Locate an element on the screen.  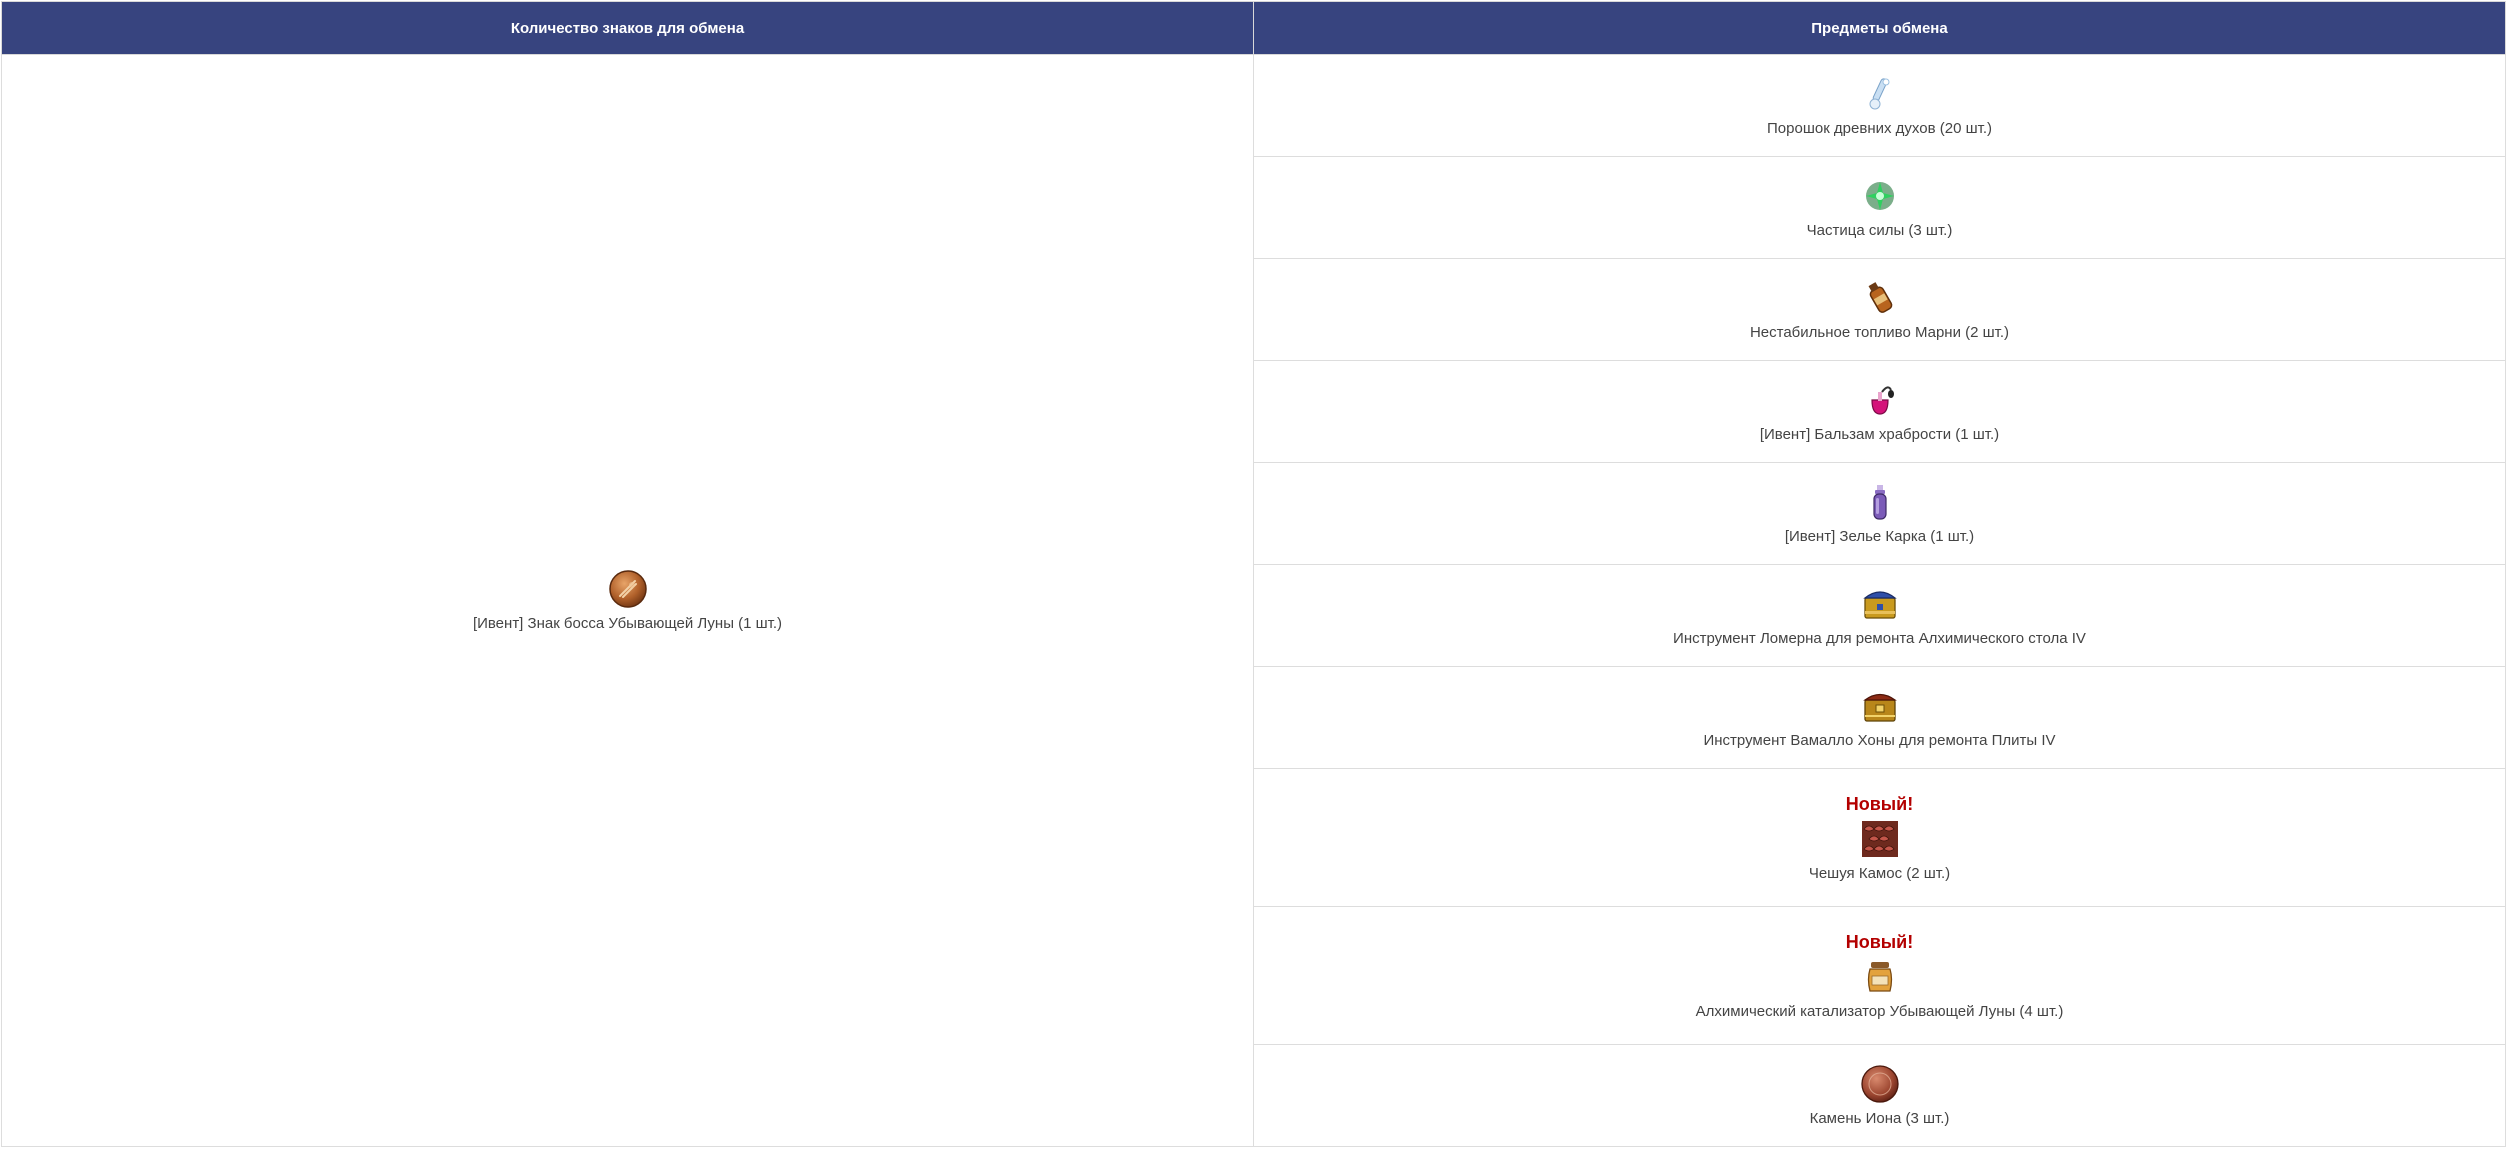
power-particle-icon is located at coordinates (1880, 196).